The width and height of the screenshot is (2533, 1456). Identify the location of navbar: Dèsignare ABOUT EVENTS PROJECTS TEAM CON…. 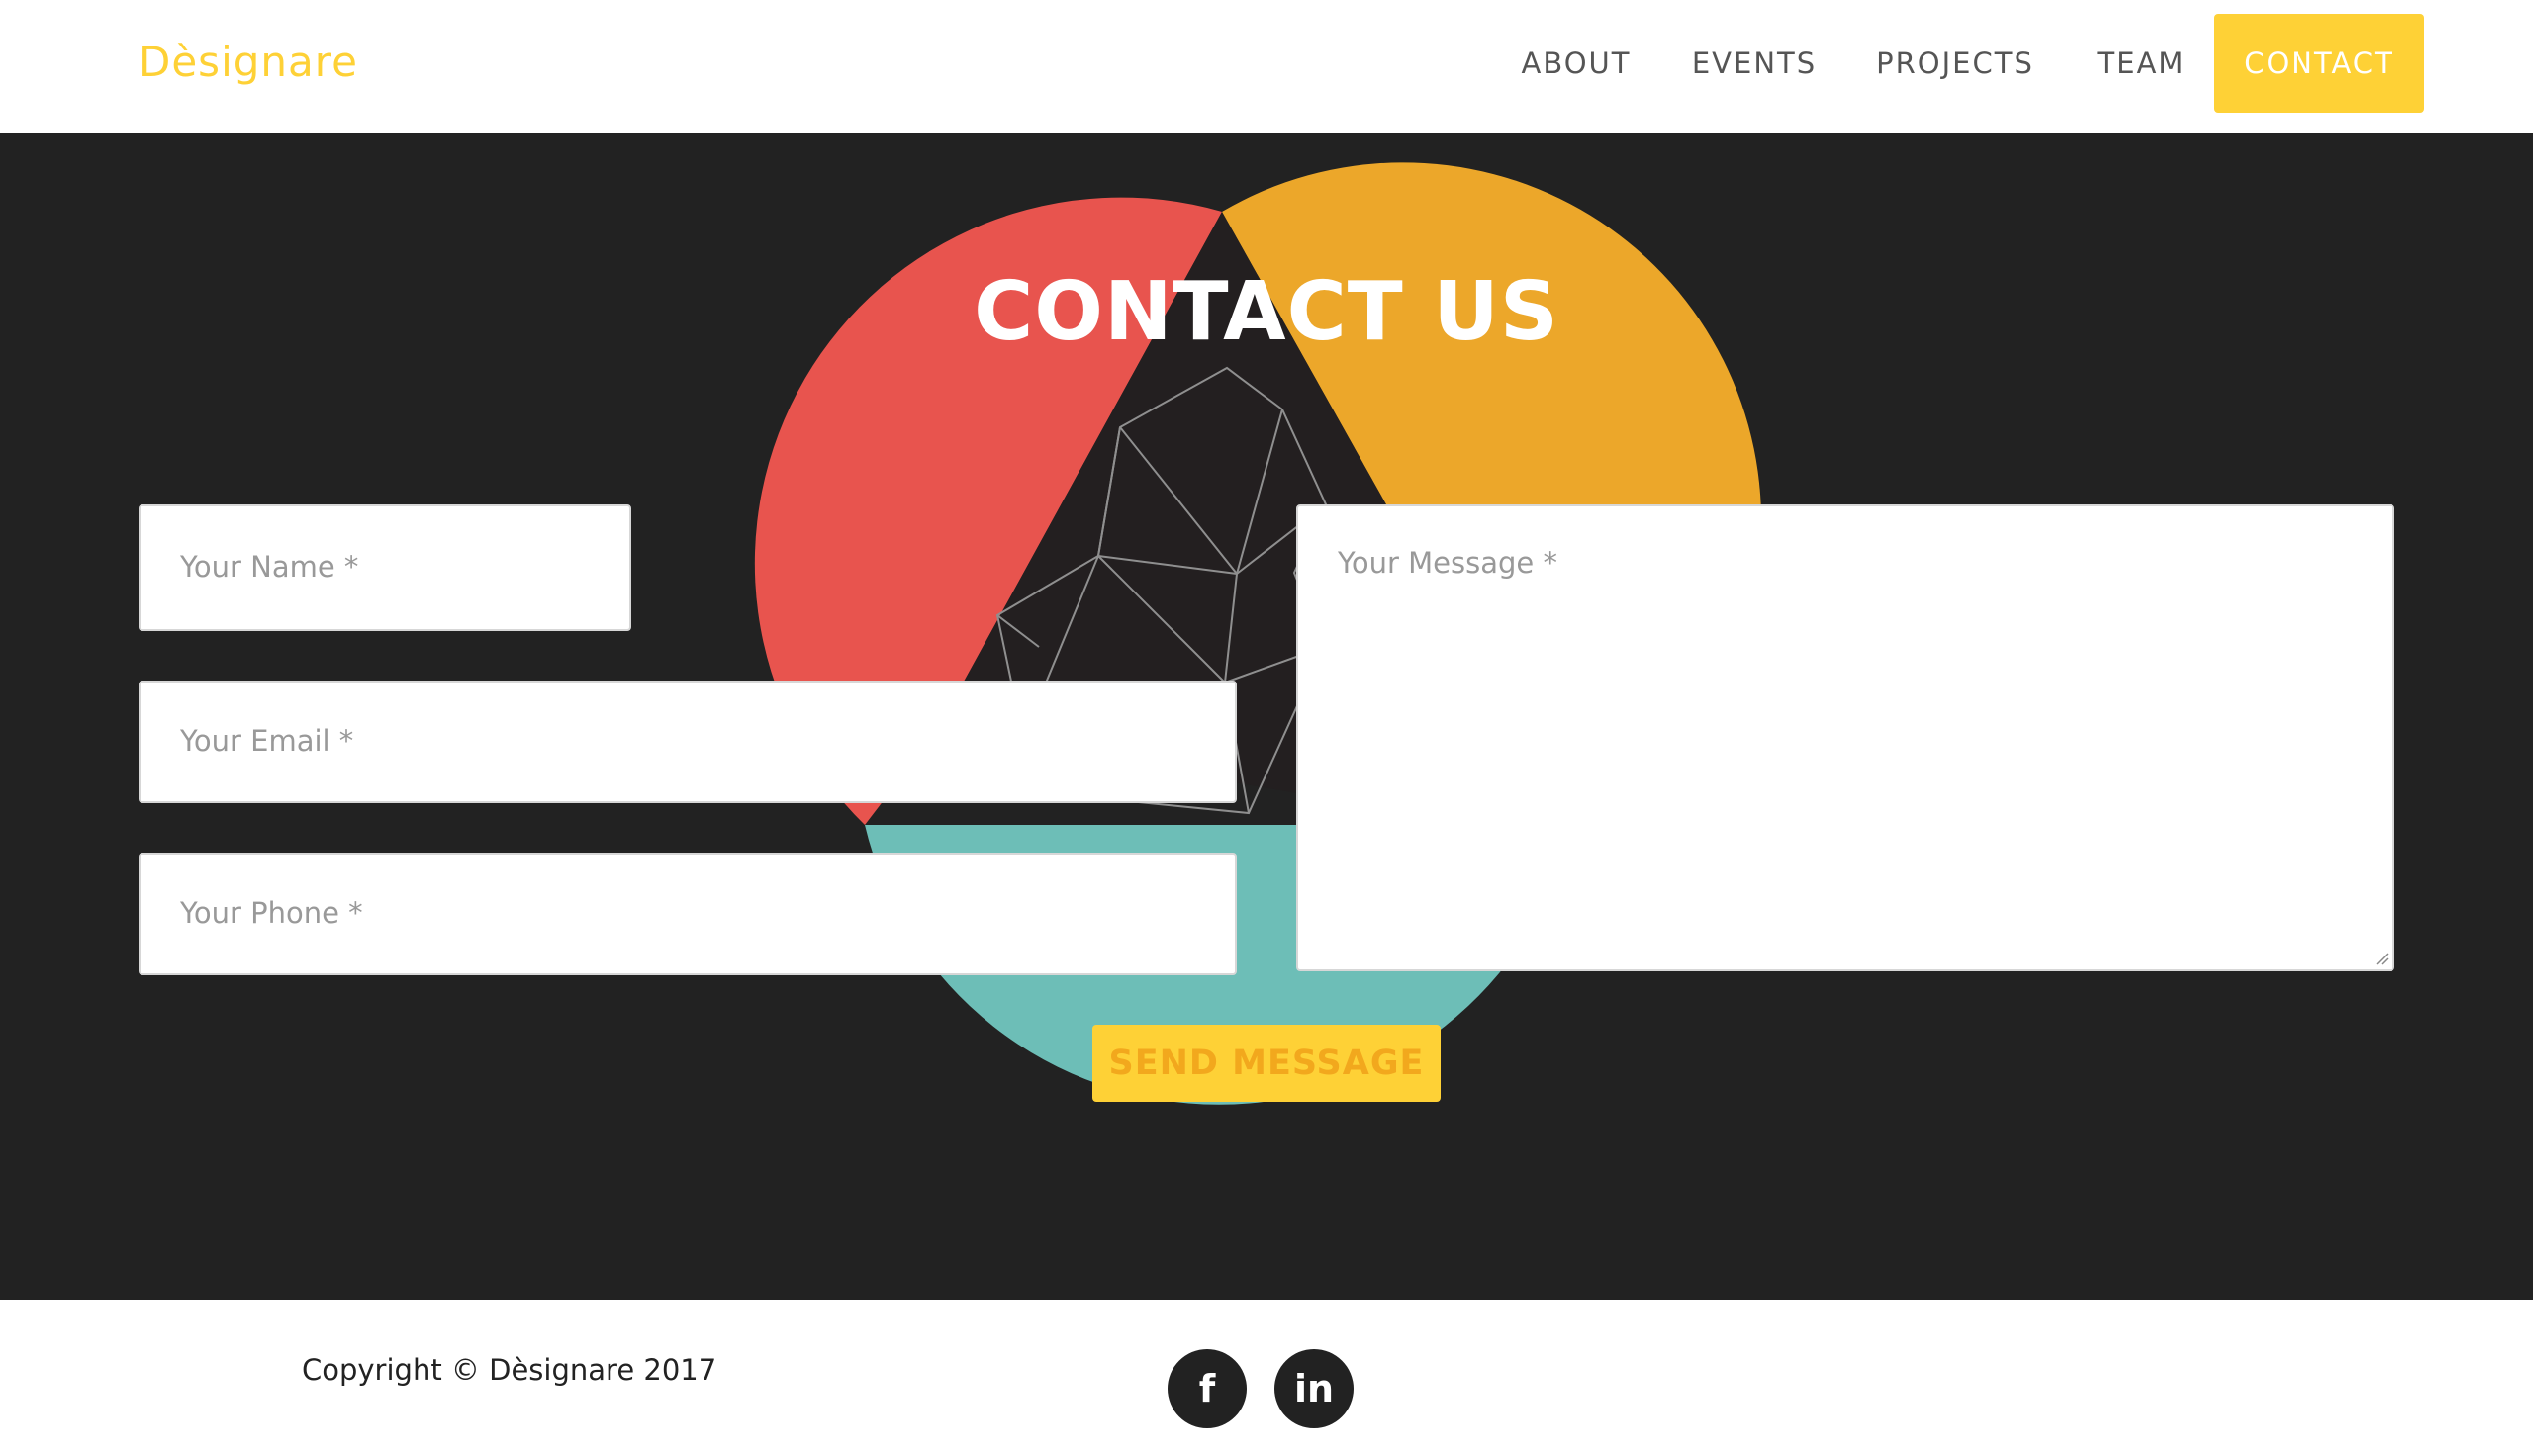
(1266, 66).